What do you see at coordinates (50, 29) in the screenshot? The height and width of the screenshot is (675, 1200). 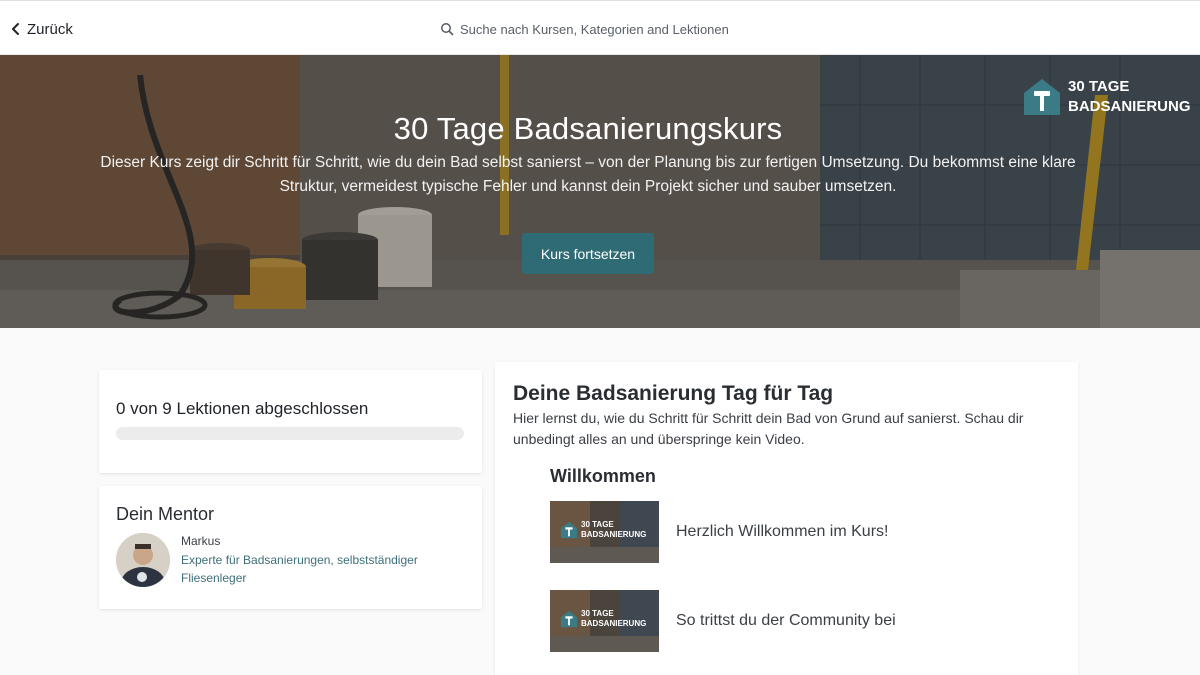 I see `back-label: Zurück` at bounding box center [50, 29].